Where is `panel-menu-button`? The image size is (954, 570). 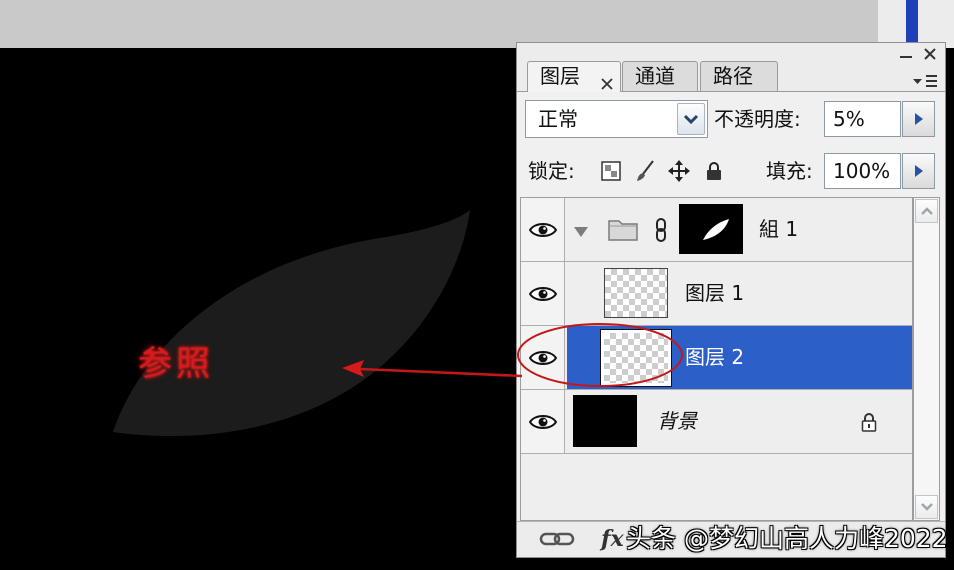 panel-menu-button is located at coordinates (925, 81).